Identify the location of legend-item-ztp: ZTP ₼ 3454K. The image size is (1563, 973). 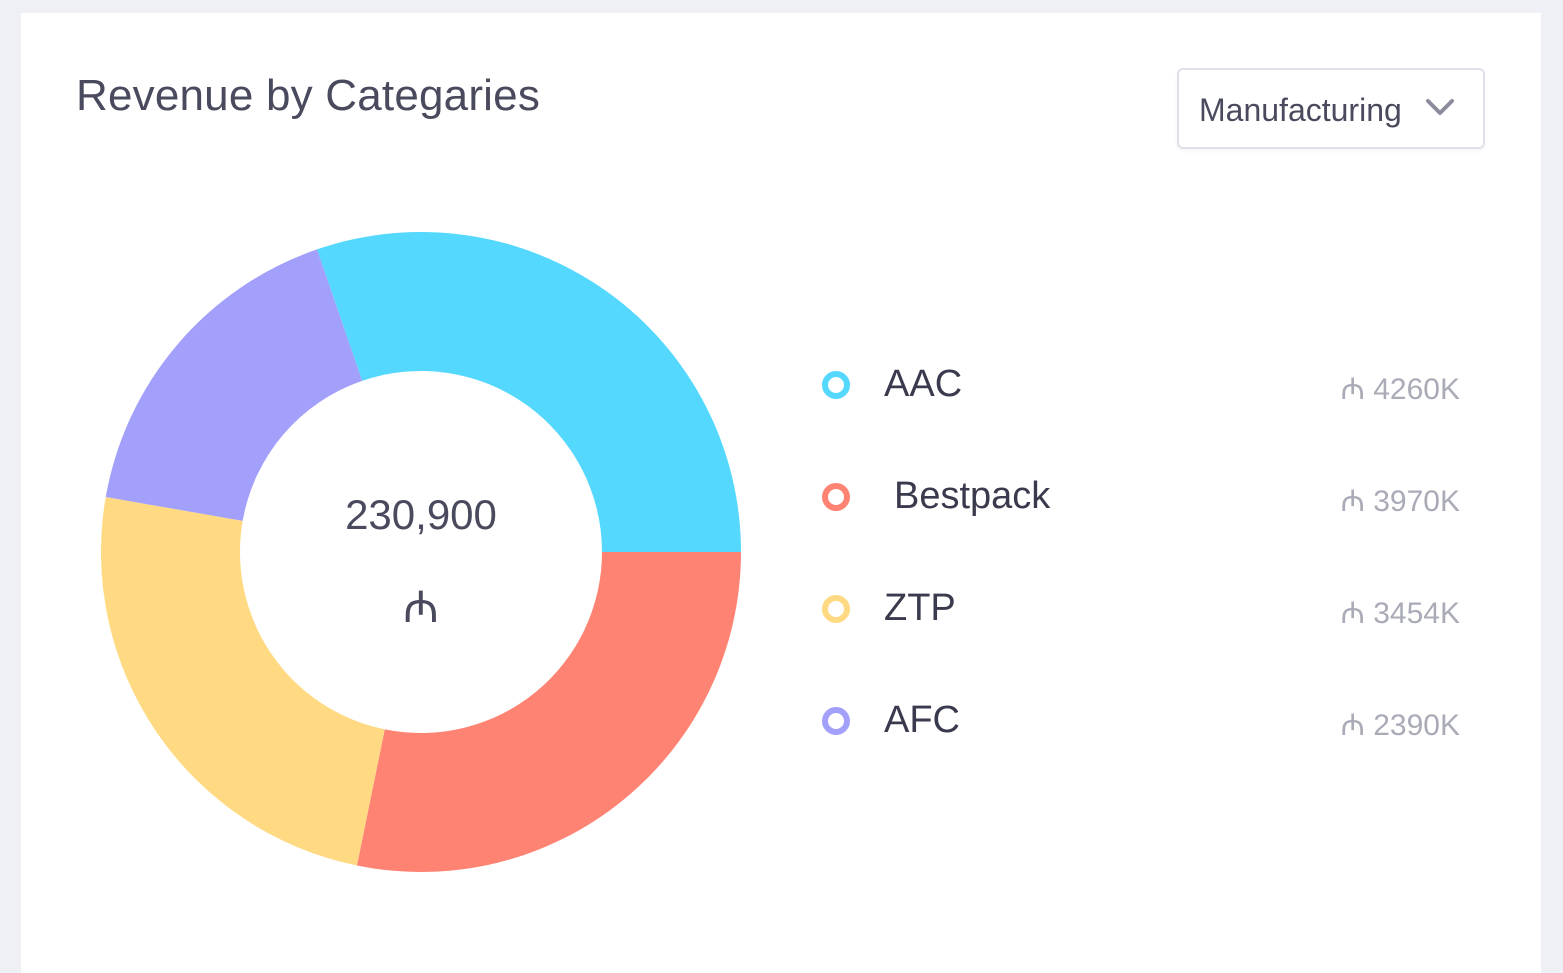
(1150, 617).